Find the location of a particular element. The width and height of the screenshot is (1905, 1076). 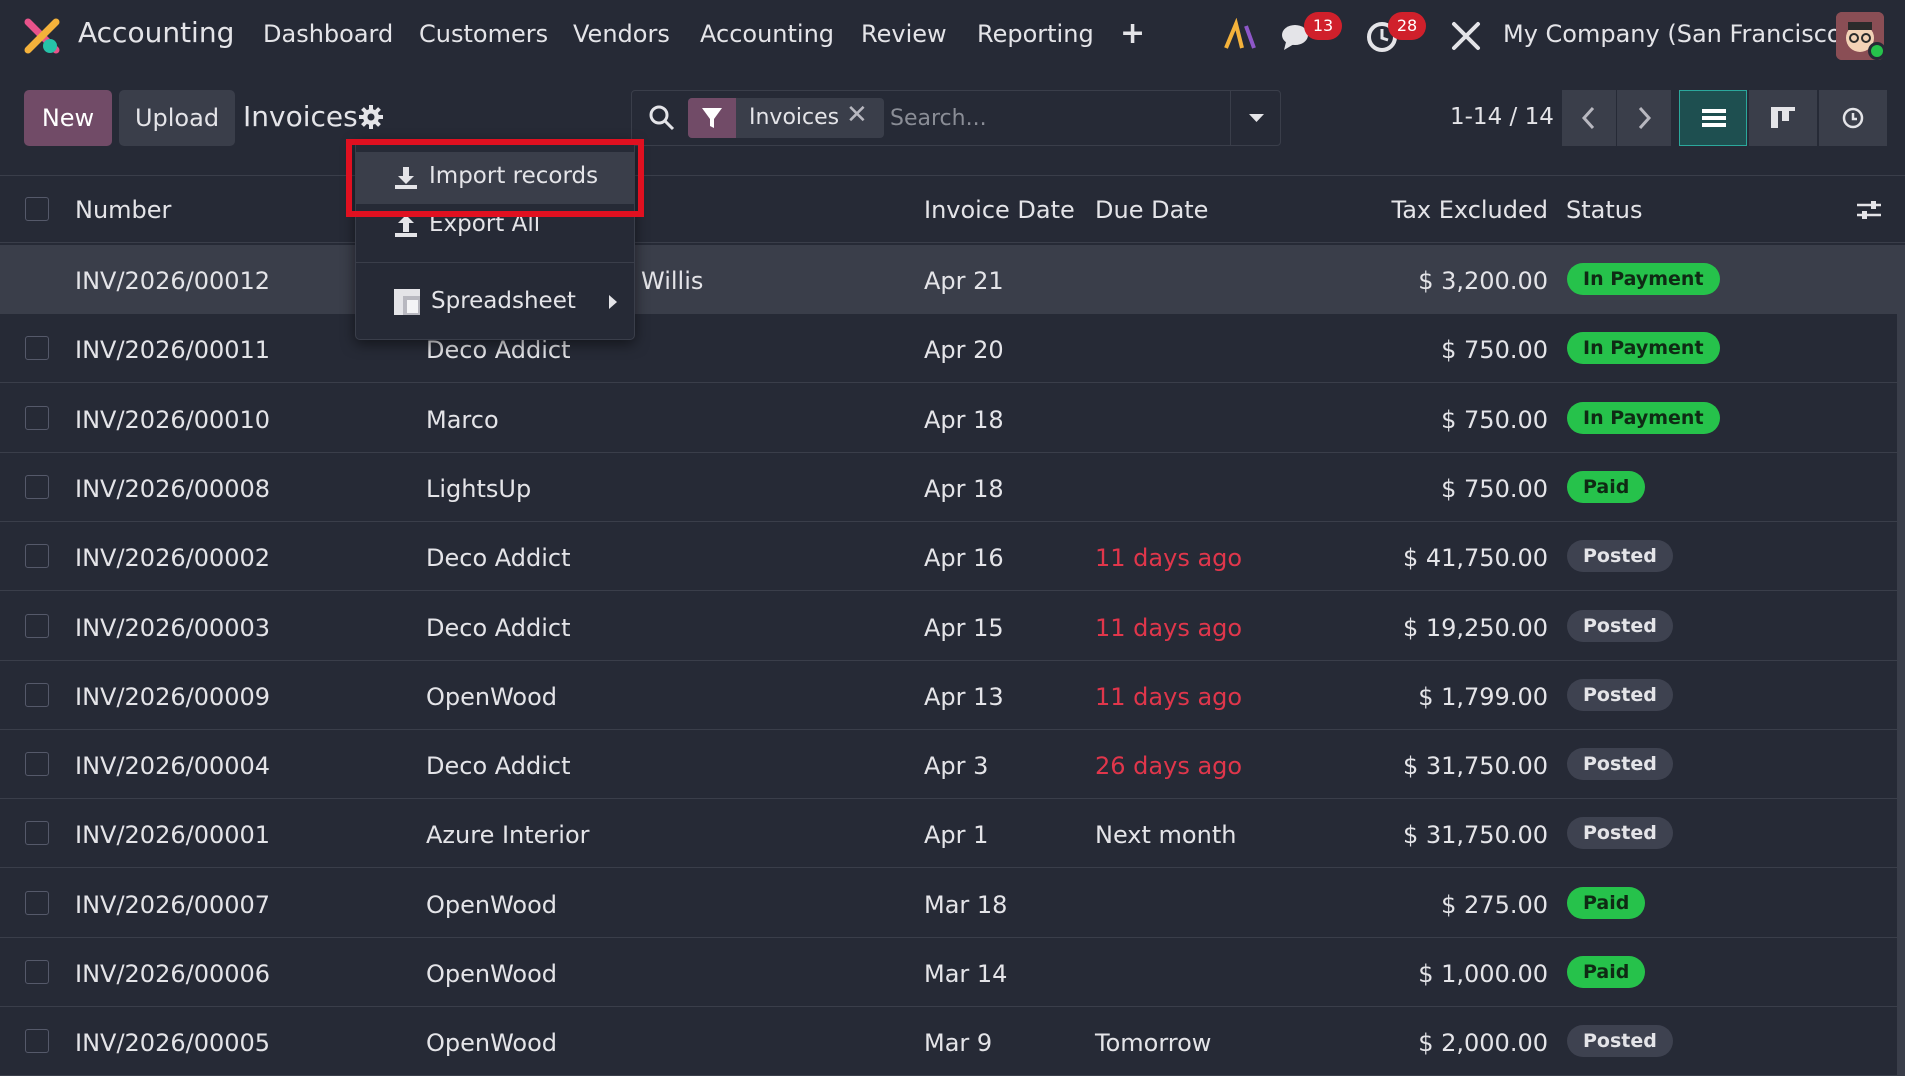

invoice-date: Mar 9 is located at coordinates (958, 1043).